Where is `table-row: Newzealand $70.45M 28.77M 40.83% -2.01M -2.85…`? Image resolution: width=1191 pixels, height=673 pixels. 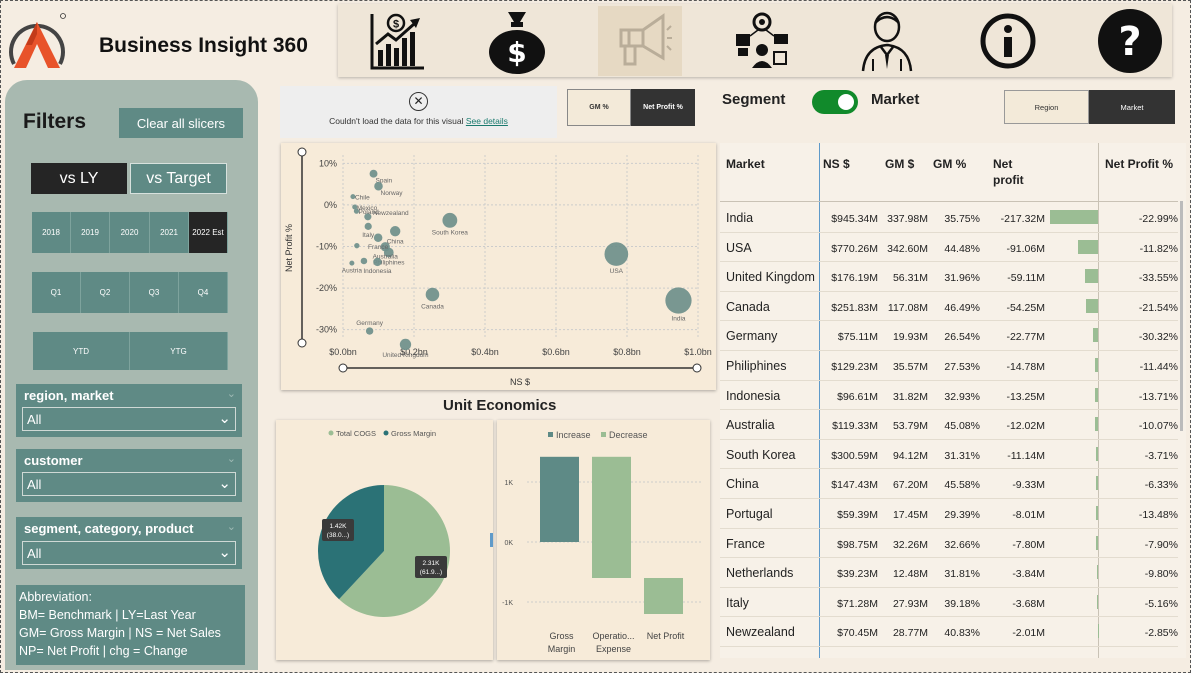 table-row: Newzealand $70.45M 28.77M 40.83% -2.01M -2.85… is located at coordinates (949, 632).